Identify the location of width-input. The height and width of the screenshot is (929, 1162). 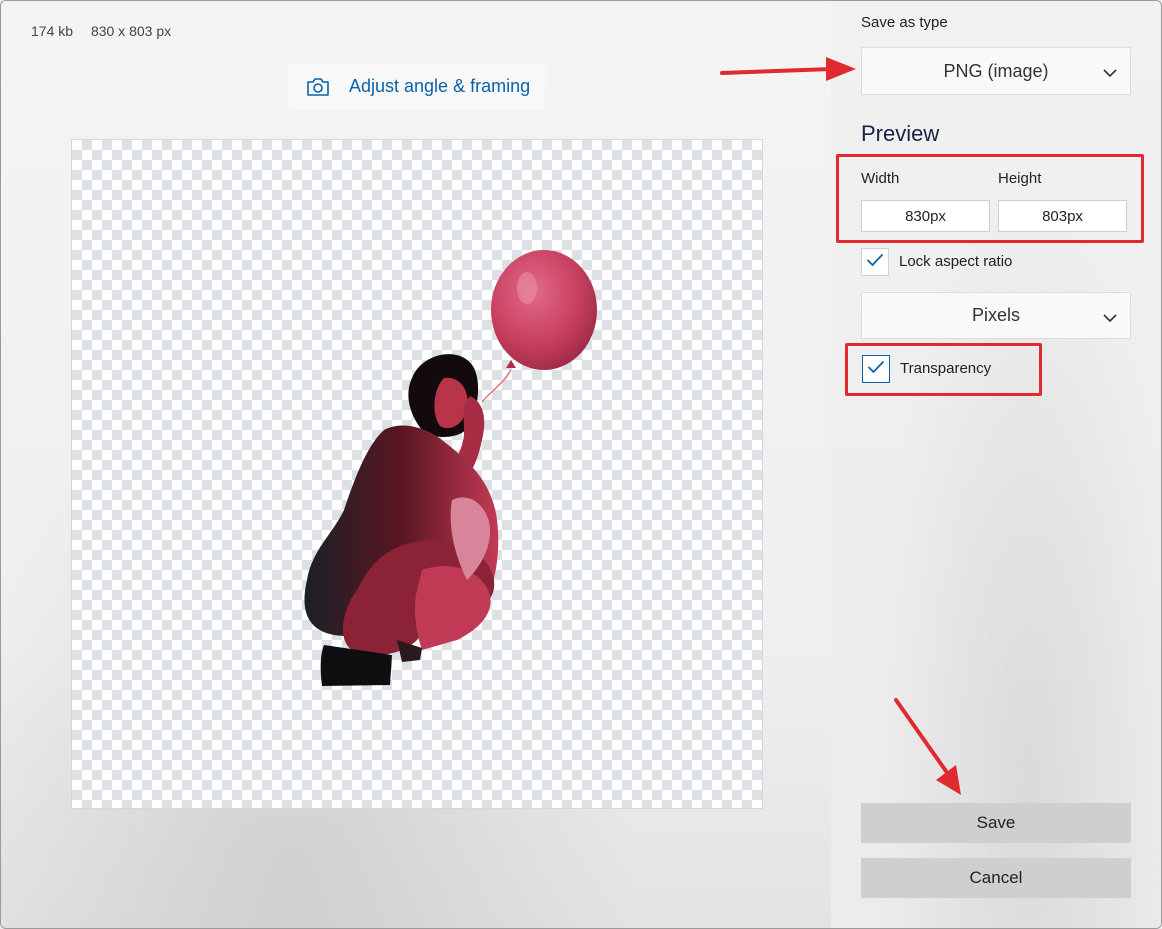
(925, 216).